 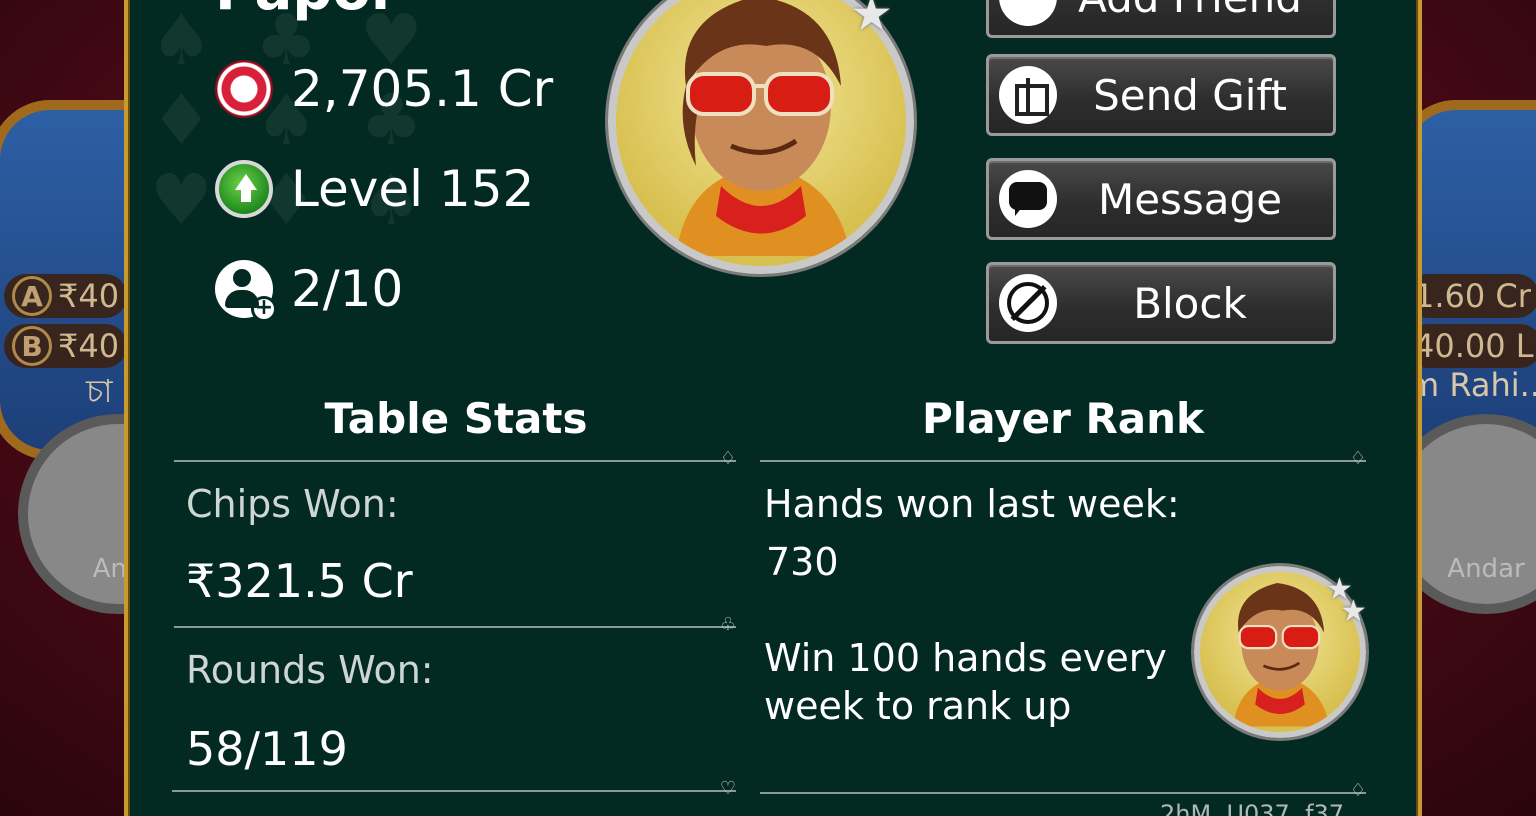 I want to click on table-stats-title: Table Stats, so click(x=456, y=418).